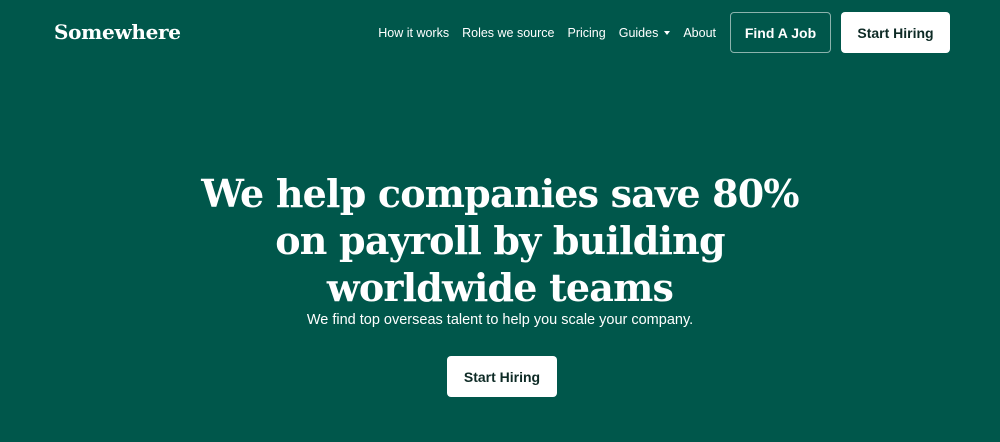 This screenshot has width=1000, height=442. What do you see at coordinates (780, 32) in the screenshot?
I see `find-a-job-button: Find A Job` at bounding box center [780, 32].